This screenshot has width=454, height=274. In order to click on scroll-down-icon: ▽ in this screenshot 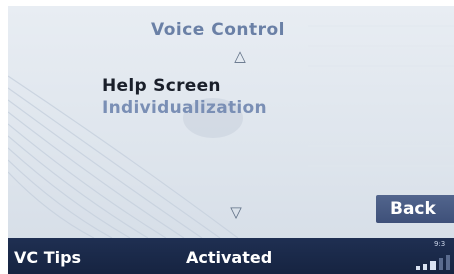, I will do `click(236, 212)`.